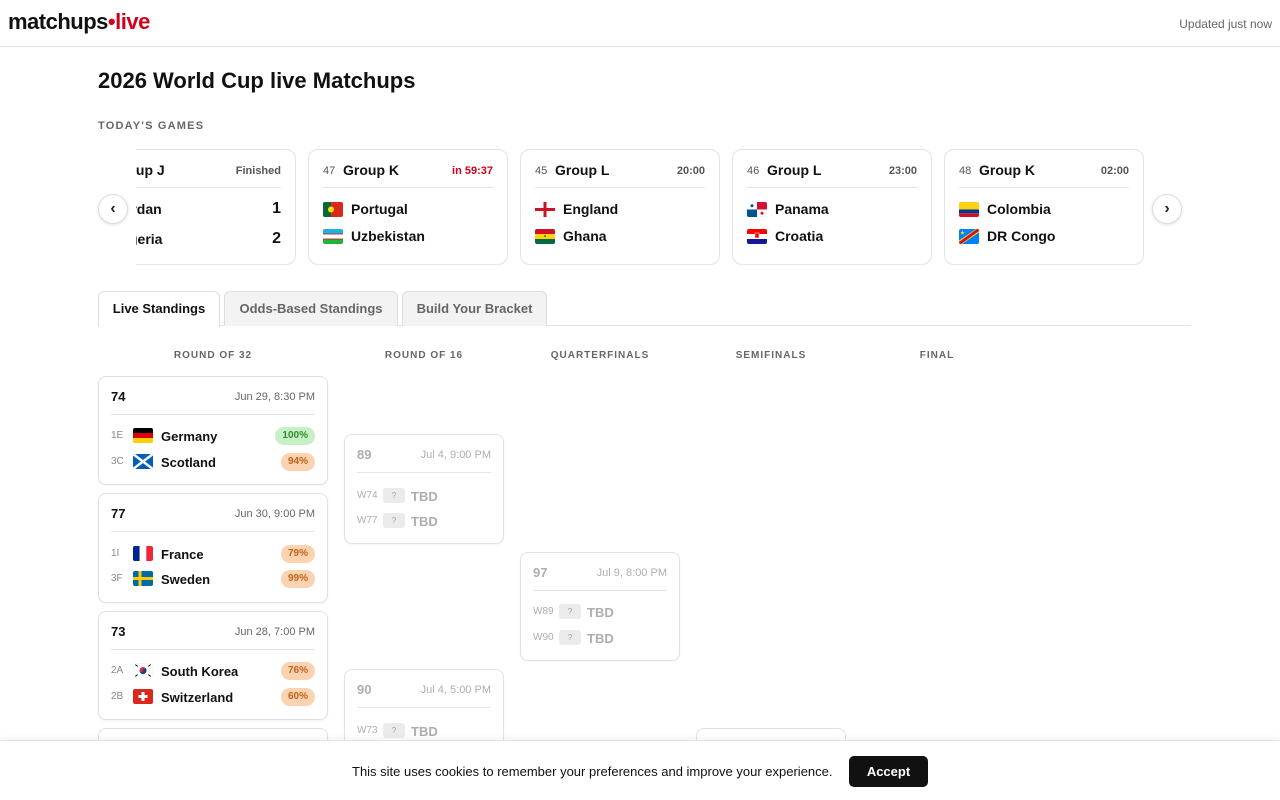 Image resolution: width=1280 pixels, height=800 pixels. Describe the element at coordinates (200, 671) in the screenshot. I see `team-name: South Korea` at that location.